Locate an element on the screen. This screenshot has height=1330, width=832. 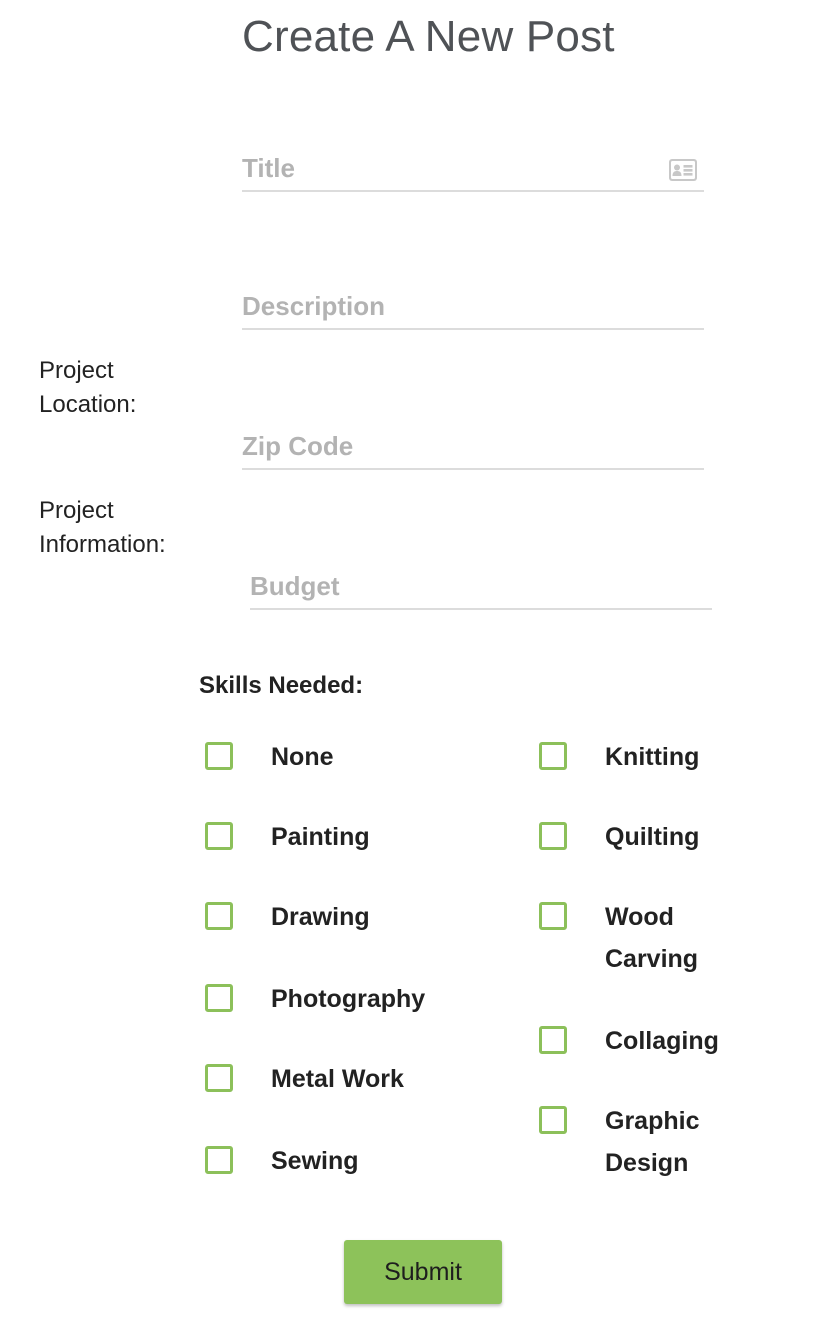
title-field-container is located at coordinates (473, 169).